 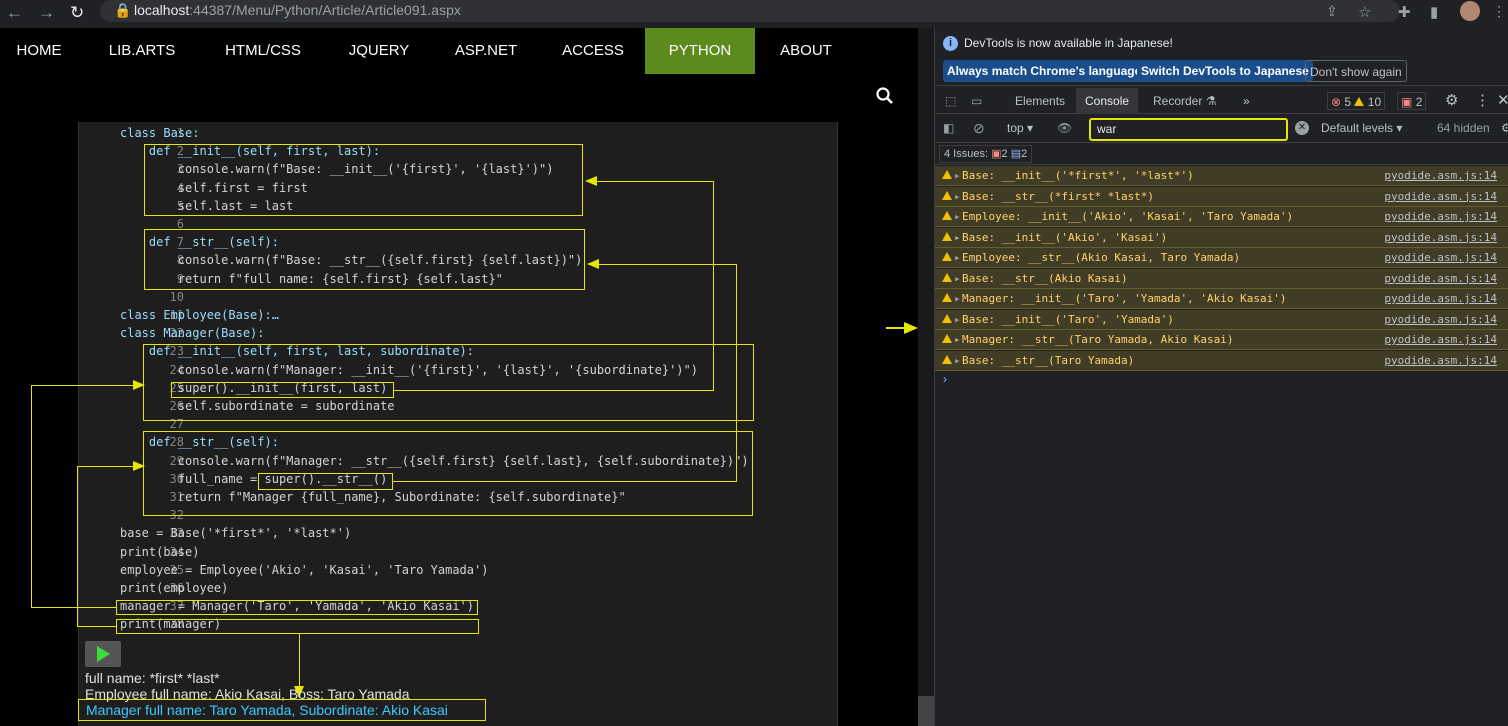 I want to click on scrollbar-thumb, so click(x=926, y=711).